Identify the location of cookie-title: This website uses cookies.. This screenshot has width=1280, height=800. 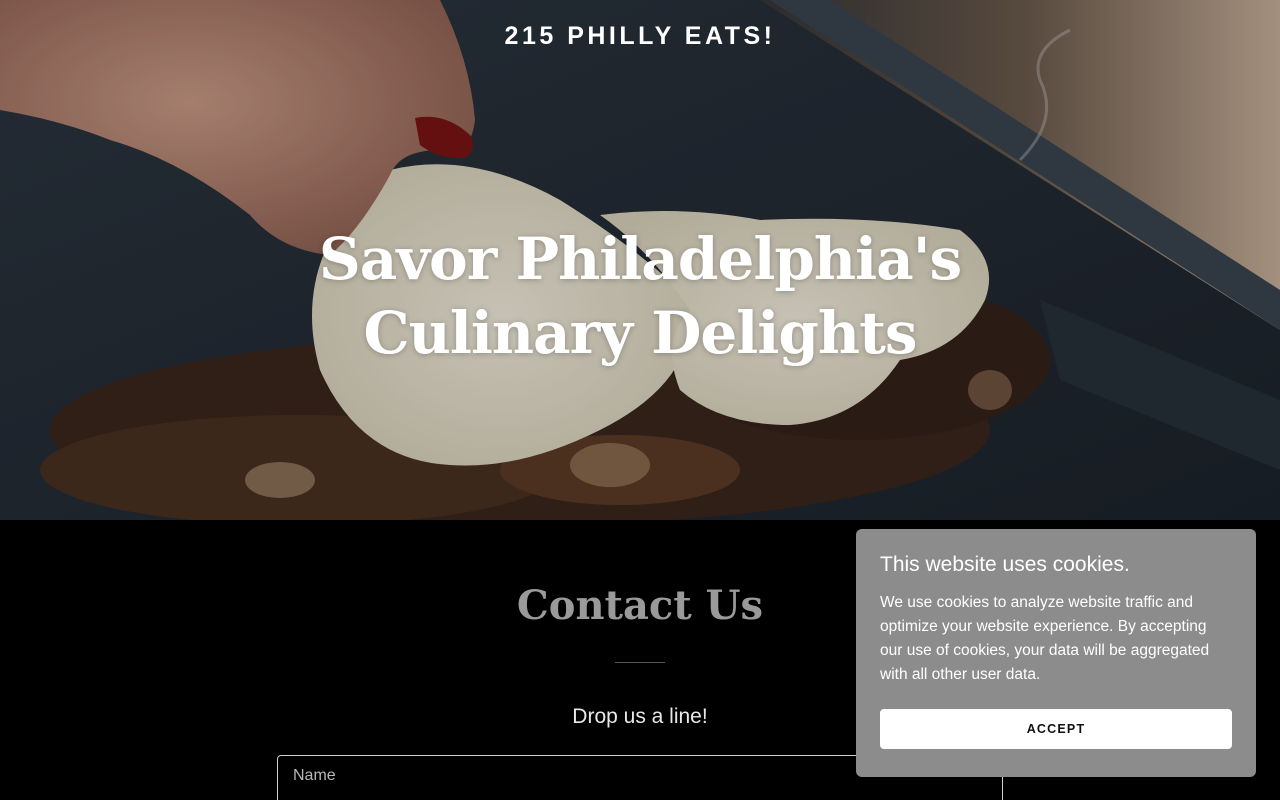
(1005, 564).